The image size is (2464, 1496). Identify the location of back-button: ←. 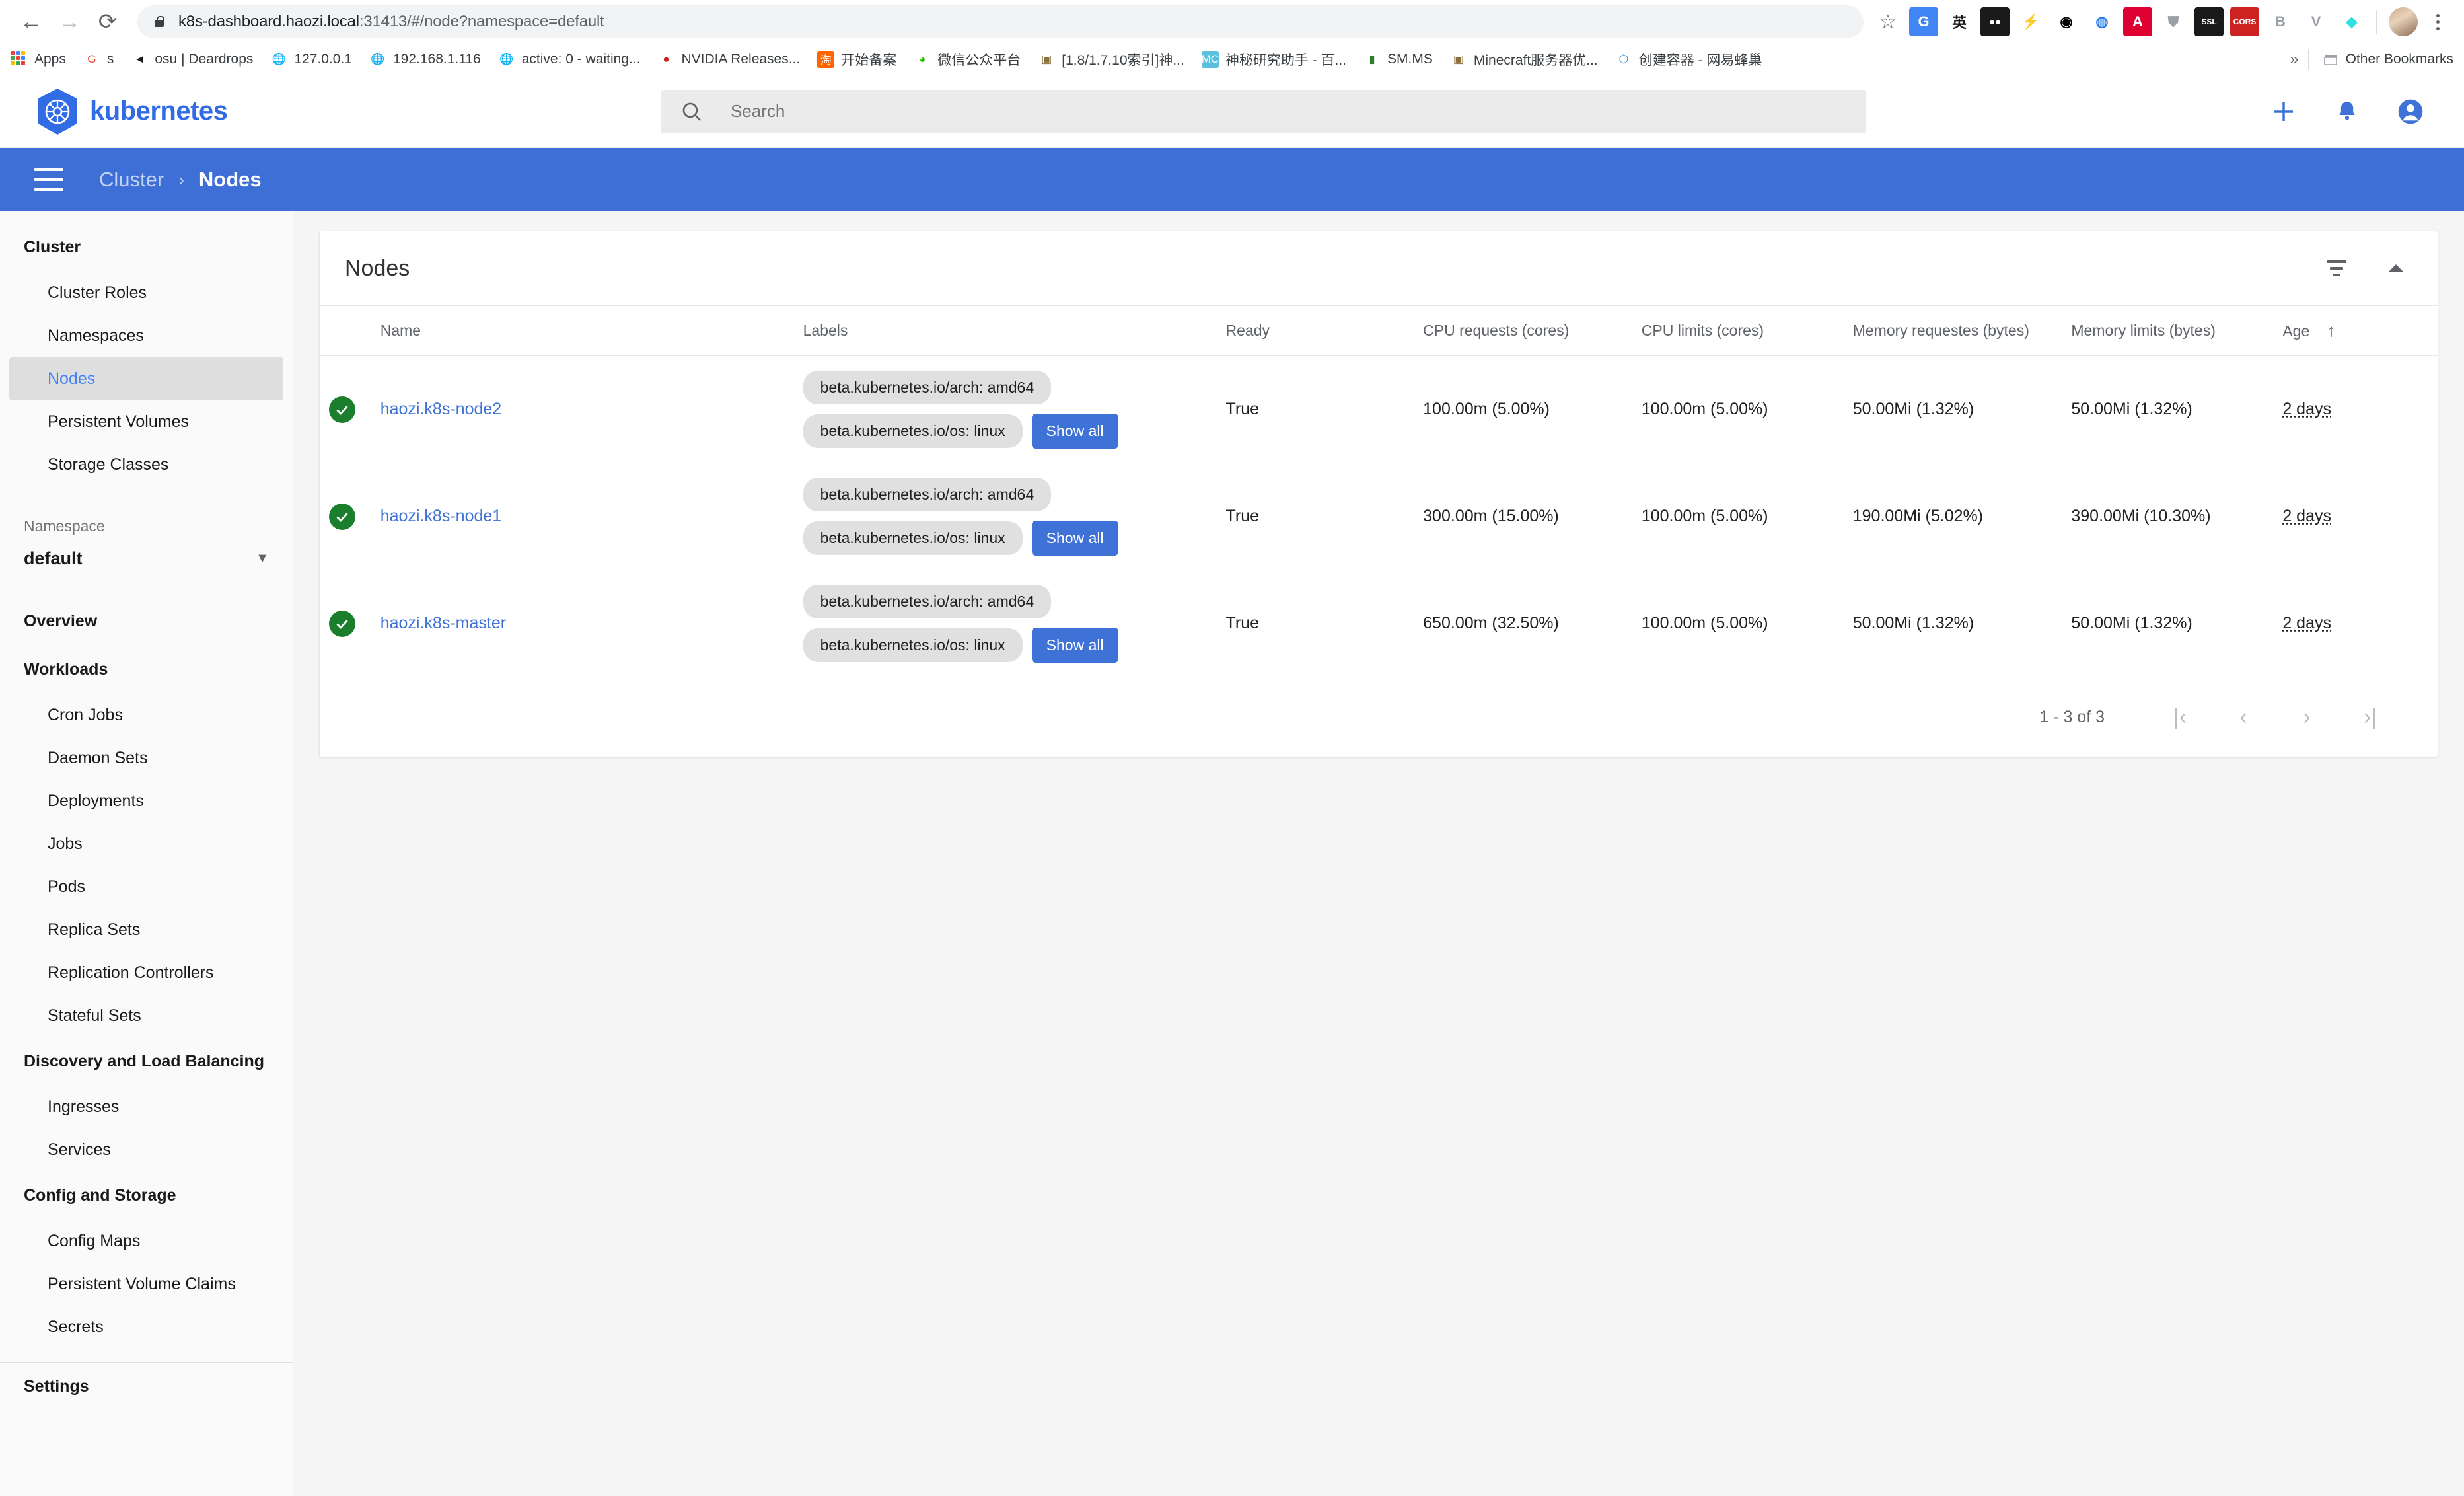
(31, 22).